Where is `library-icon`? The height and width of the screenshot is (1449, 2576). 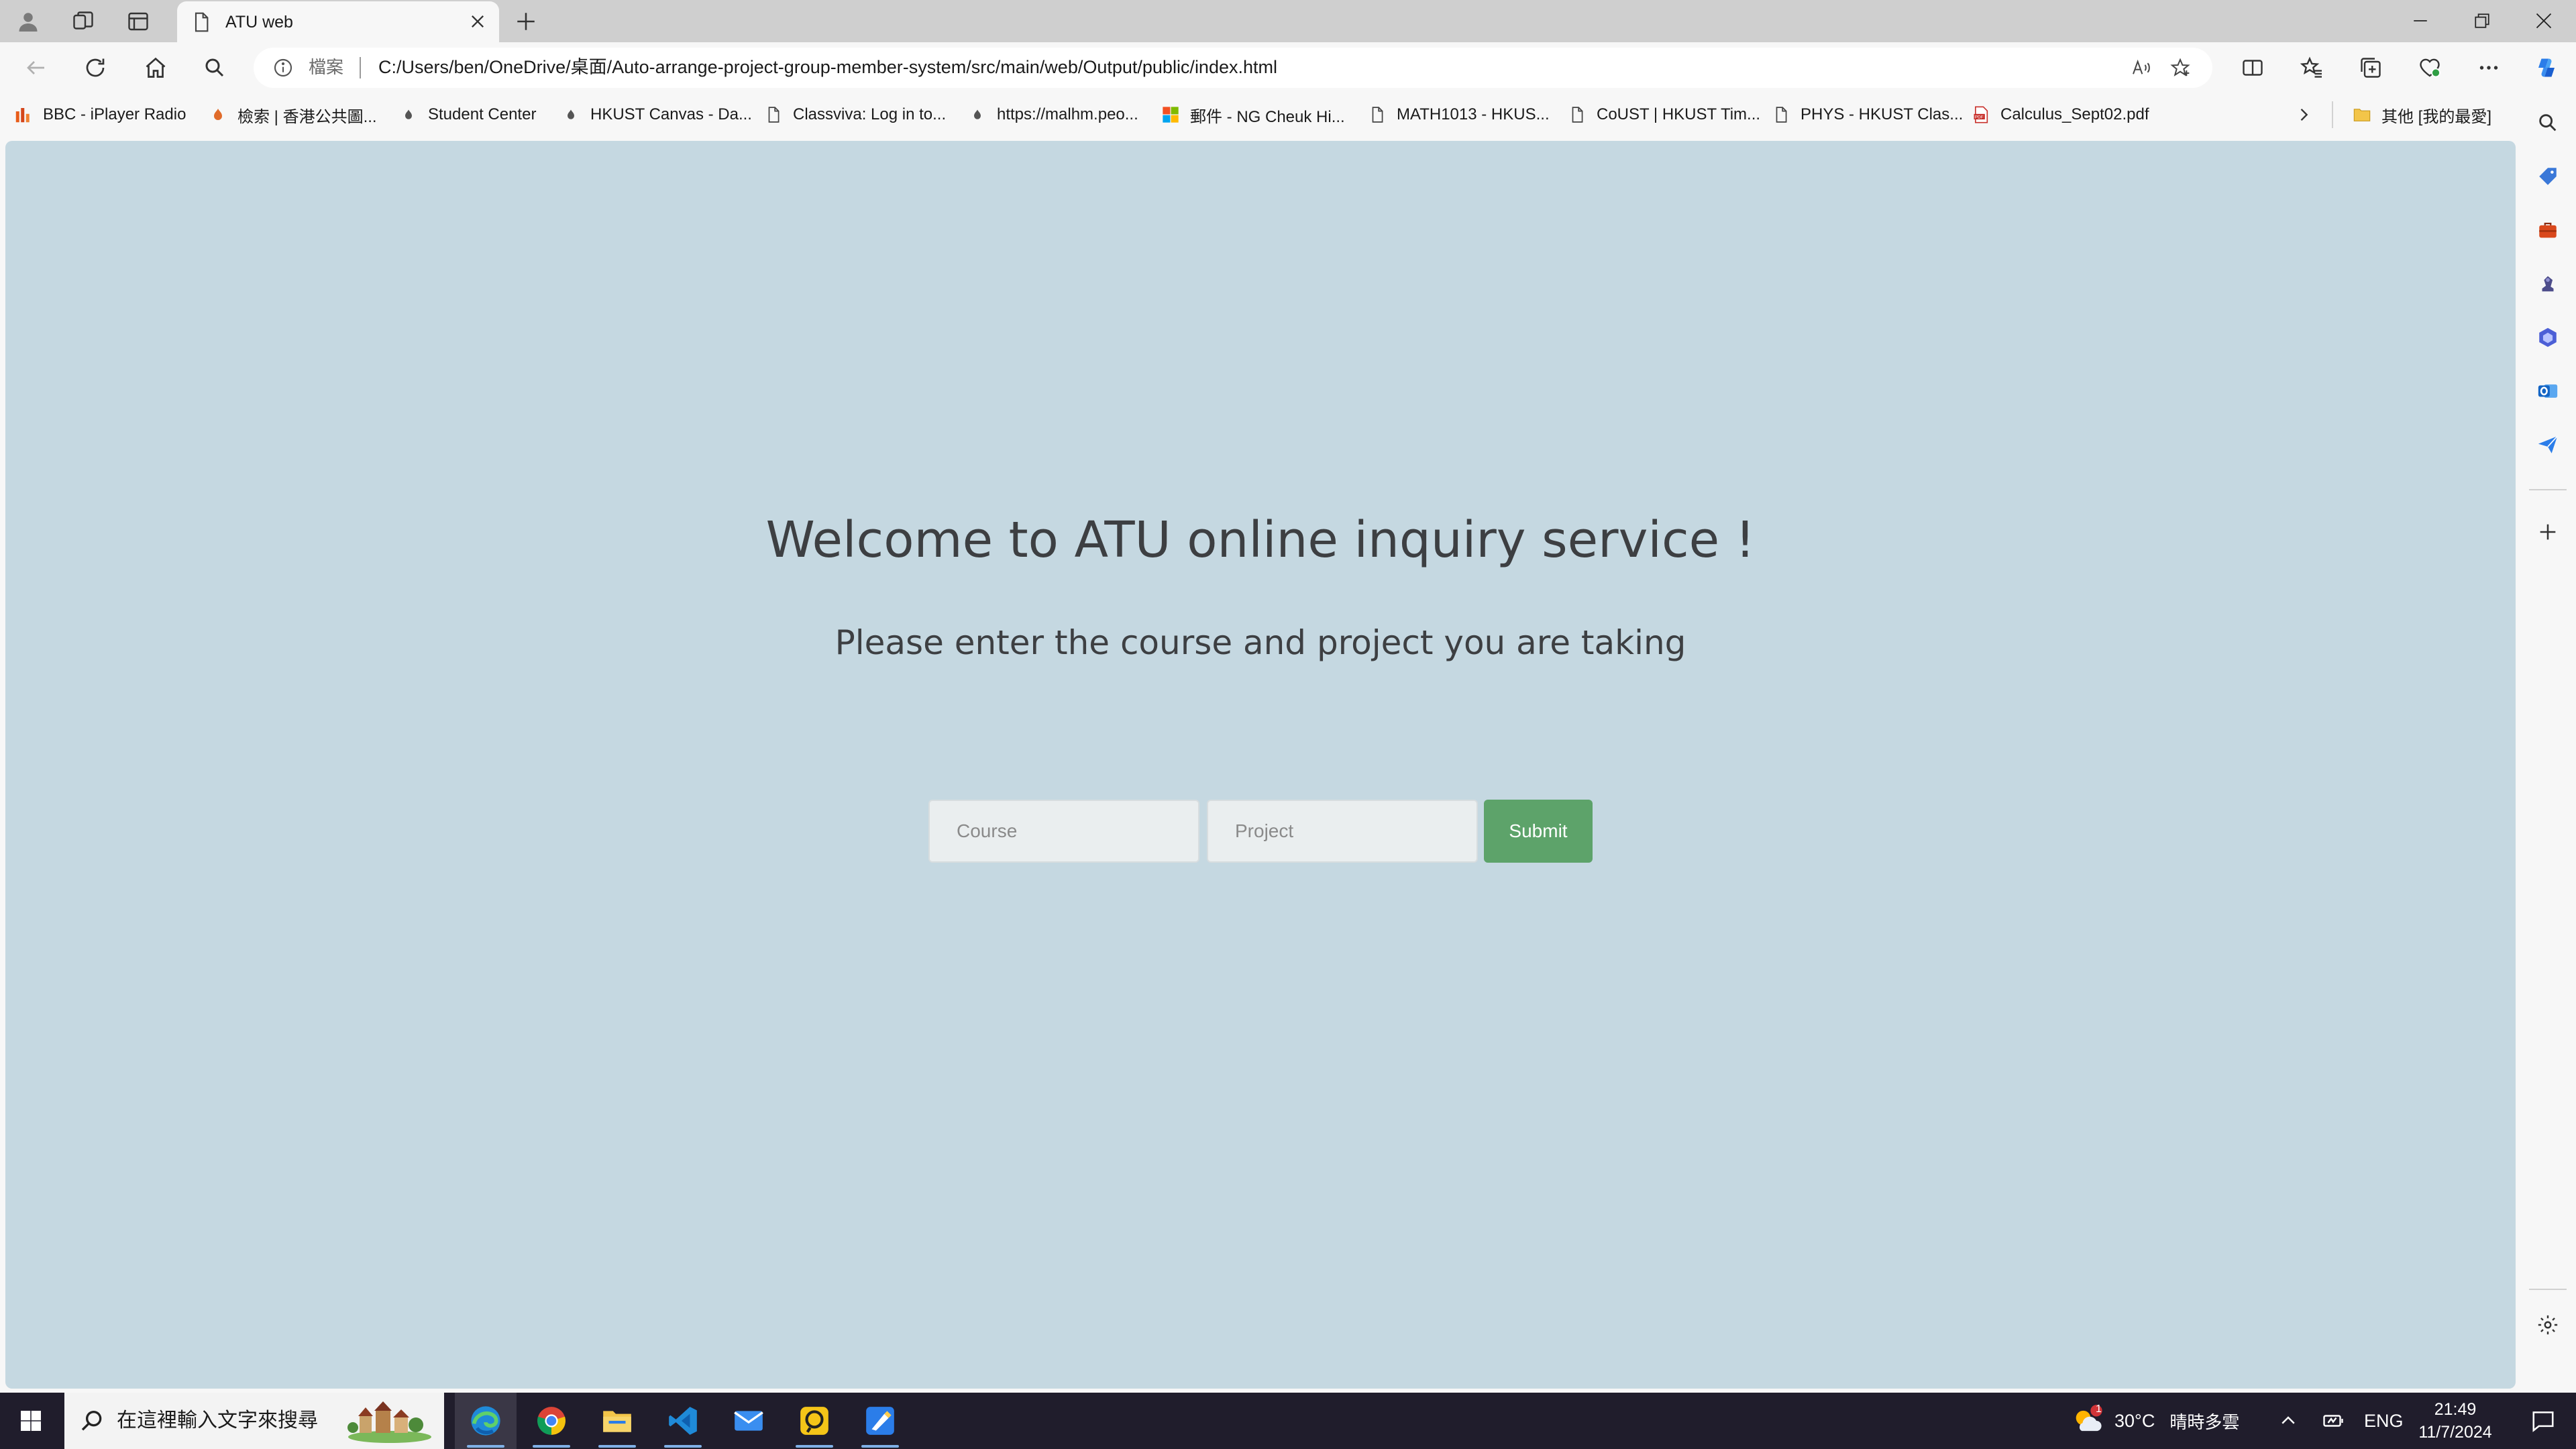 library-icon is located at coordinates (218, 115).